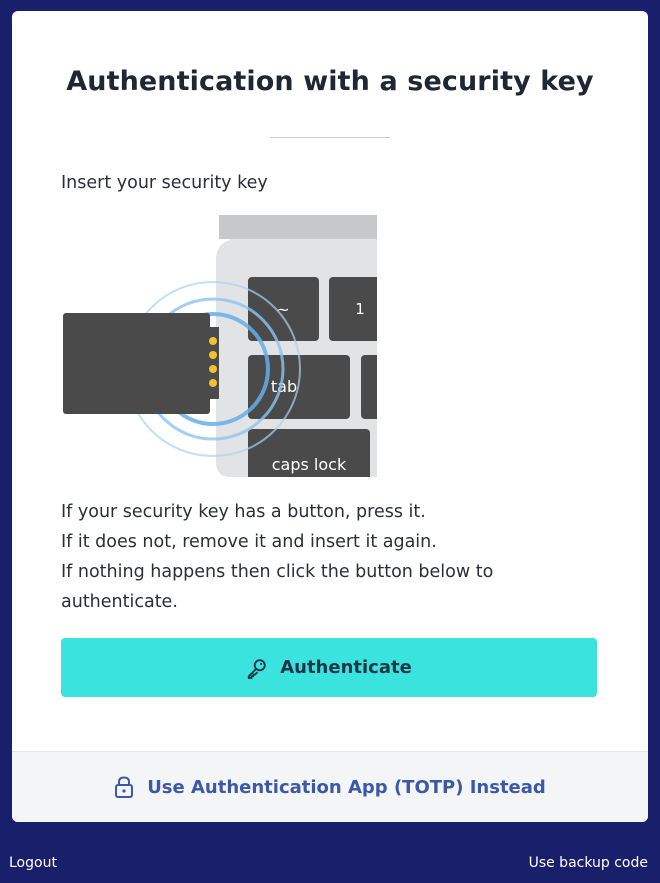 The image size is (660, 883). I want to click on authenticate-button: Authenticate, so click(329, 667).